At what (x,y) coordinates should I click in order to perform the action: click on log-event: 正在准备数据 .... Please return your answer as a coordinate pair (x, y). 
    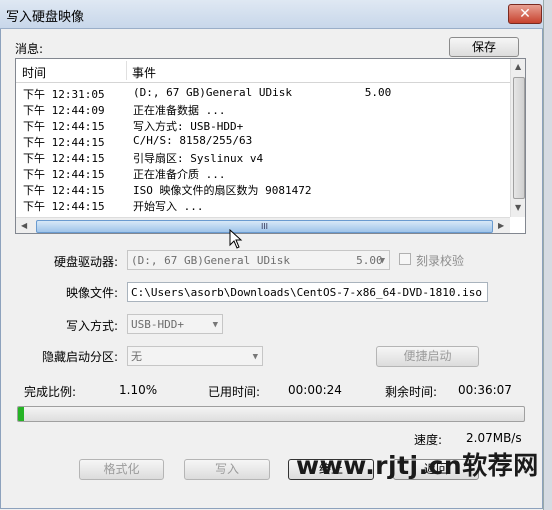
    Looking at the image, I should click on (179, 110).